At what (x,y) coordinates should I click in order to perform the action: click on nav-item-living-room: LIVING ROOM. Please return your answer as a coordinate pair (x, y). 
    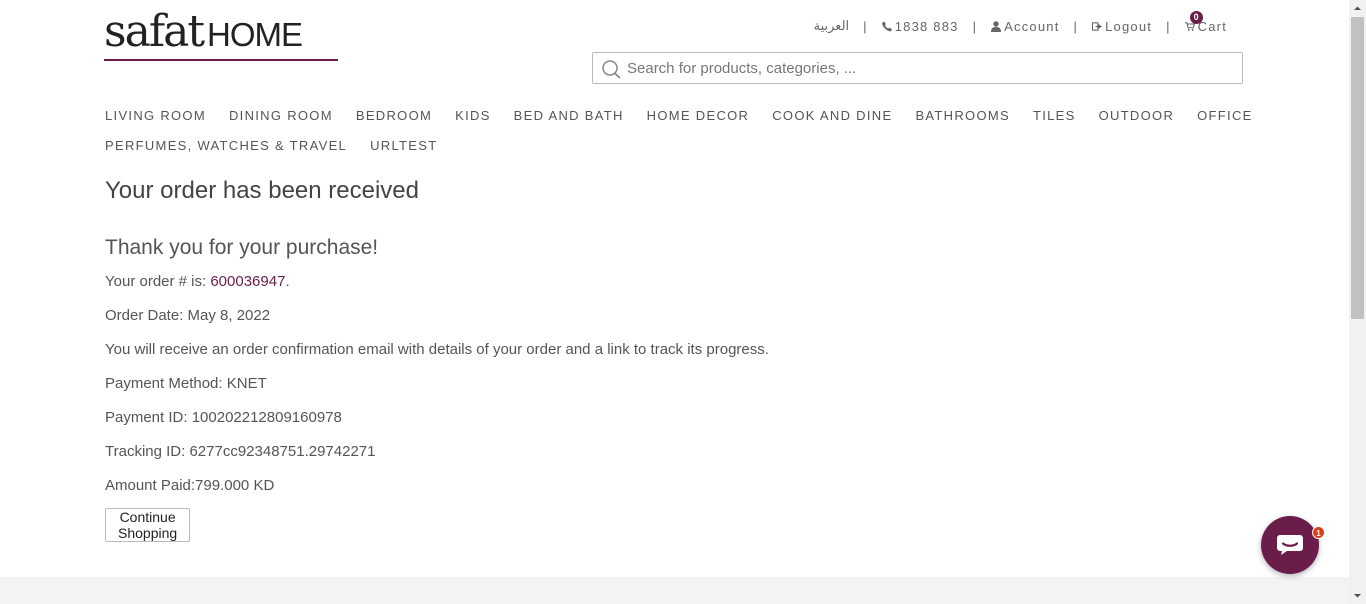
    Looking at the image, I should click on (155, 115).